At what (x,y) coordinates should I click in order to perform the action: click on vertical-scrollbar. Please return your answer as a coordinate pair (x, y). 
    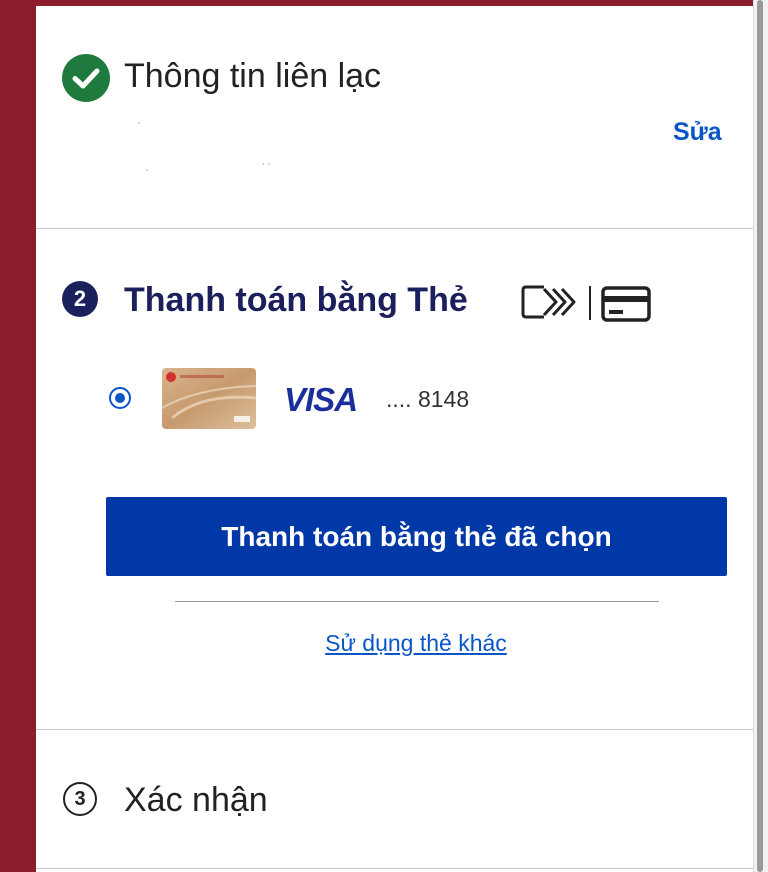
    Looking at the image, I should click on (760, 436).